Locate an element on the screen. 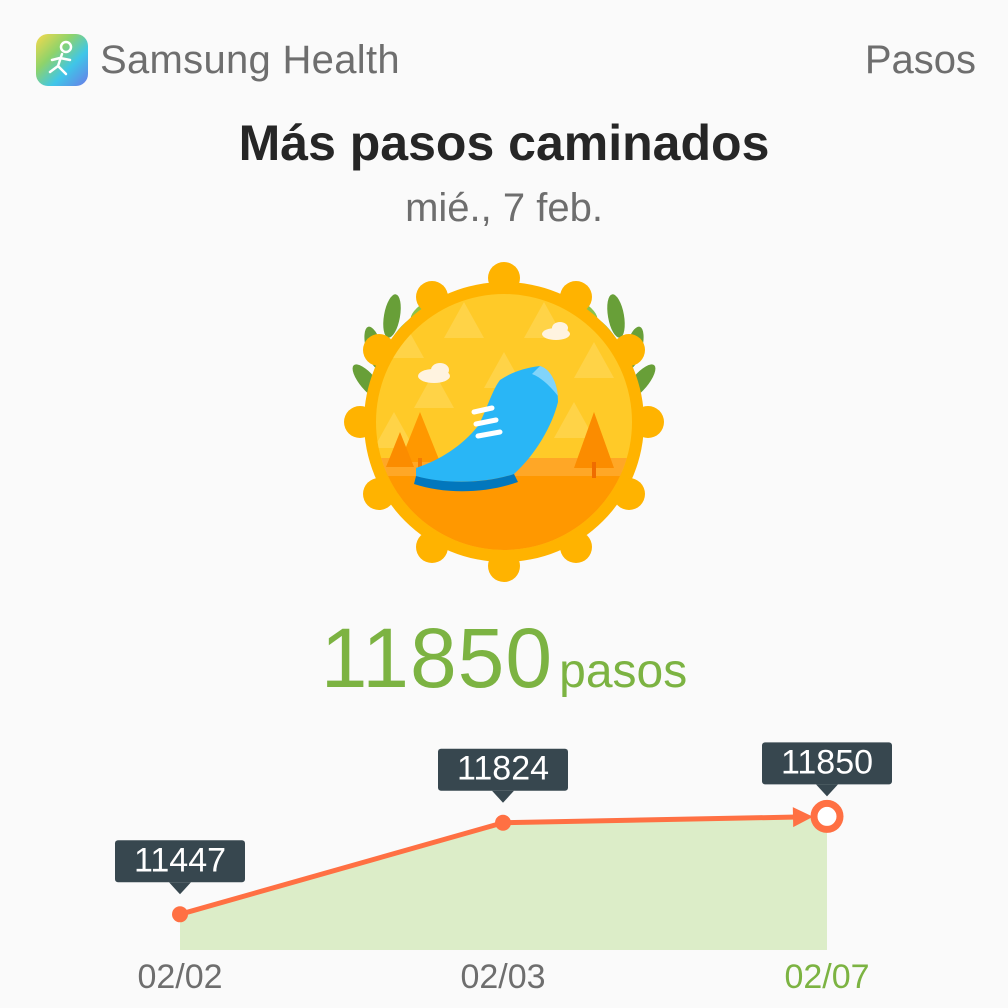 This screenshot has height=1008, width=1008. steps-value: 11850 is located at coordinates (437, 658).